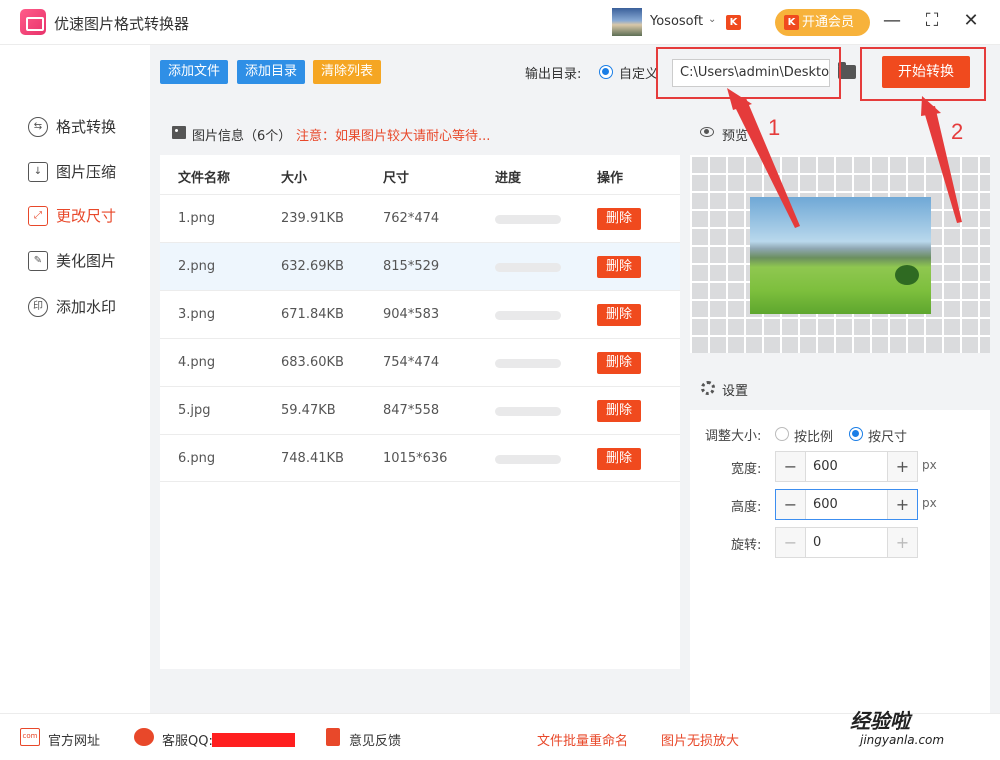 This screenshot has width=1000, height=760. I want to click on maximize-button: ⛶, so click(932, 21).